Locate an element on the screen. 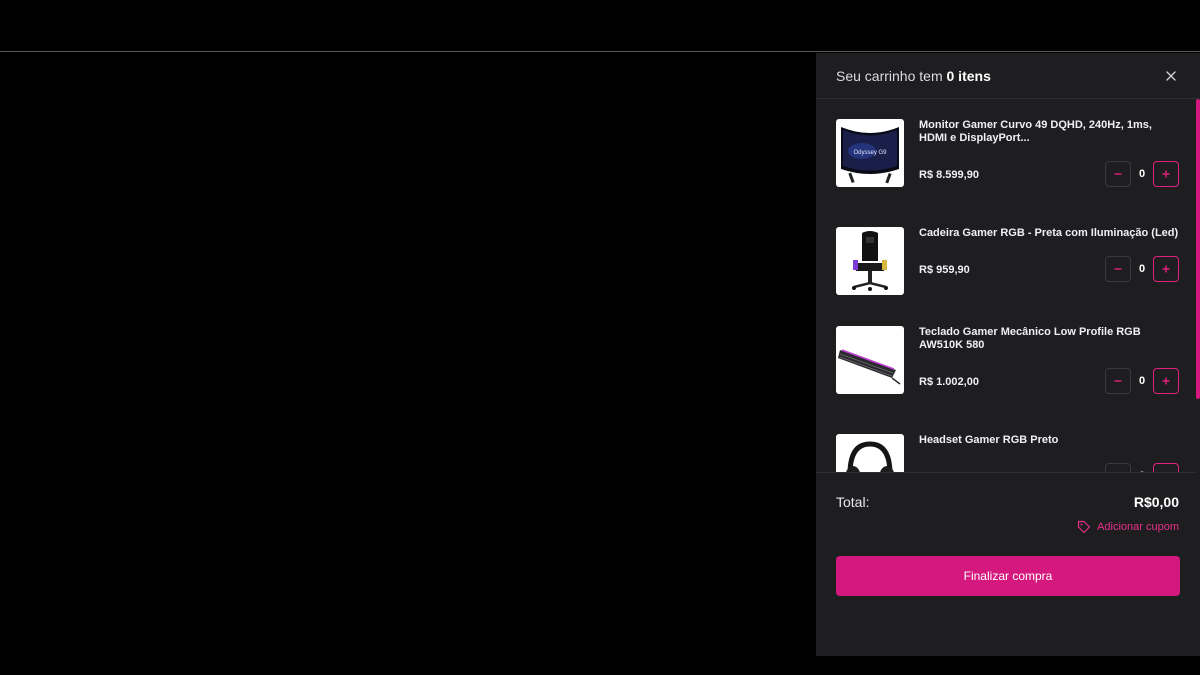 The width and height of the screenshot is (1200, 675). product-image-gaming-chair is located at coordinates (870, 261).